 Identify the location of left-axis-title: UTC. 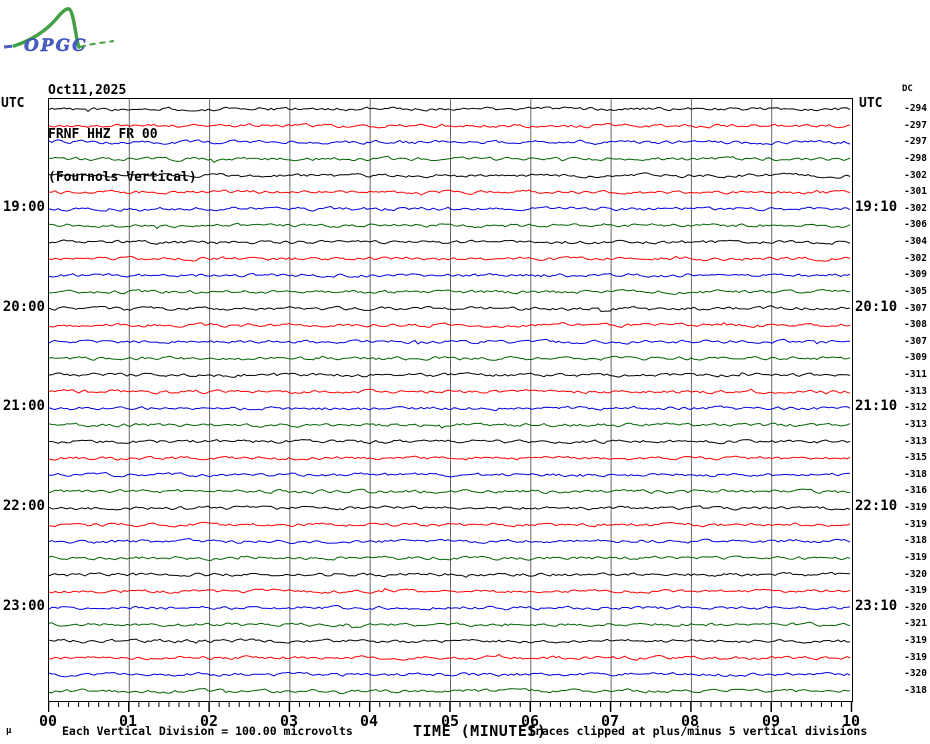
(13, 103).